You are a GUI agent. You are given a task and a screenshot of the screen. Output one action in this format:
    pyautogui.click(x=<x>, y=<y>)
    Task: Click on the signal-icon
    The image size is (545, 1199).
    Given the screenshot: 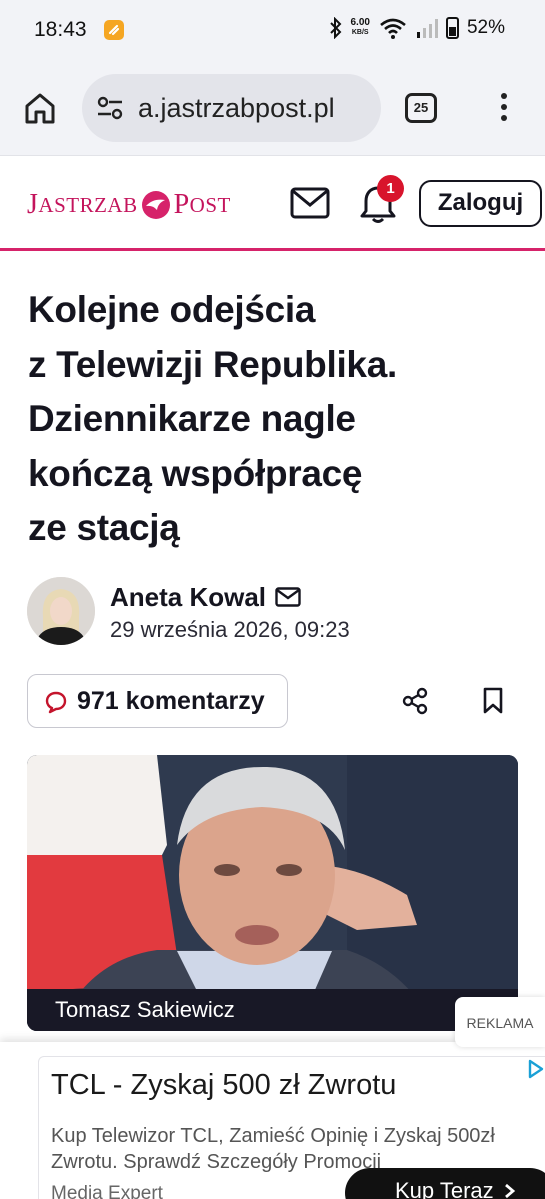 What is the action you would take?
    pyautogui.click(x=427, y=28)
    